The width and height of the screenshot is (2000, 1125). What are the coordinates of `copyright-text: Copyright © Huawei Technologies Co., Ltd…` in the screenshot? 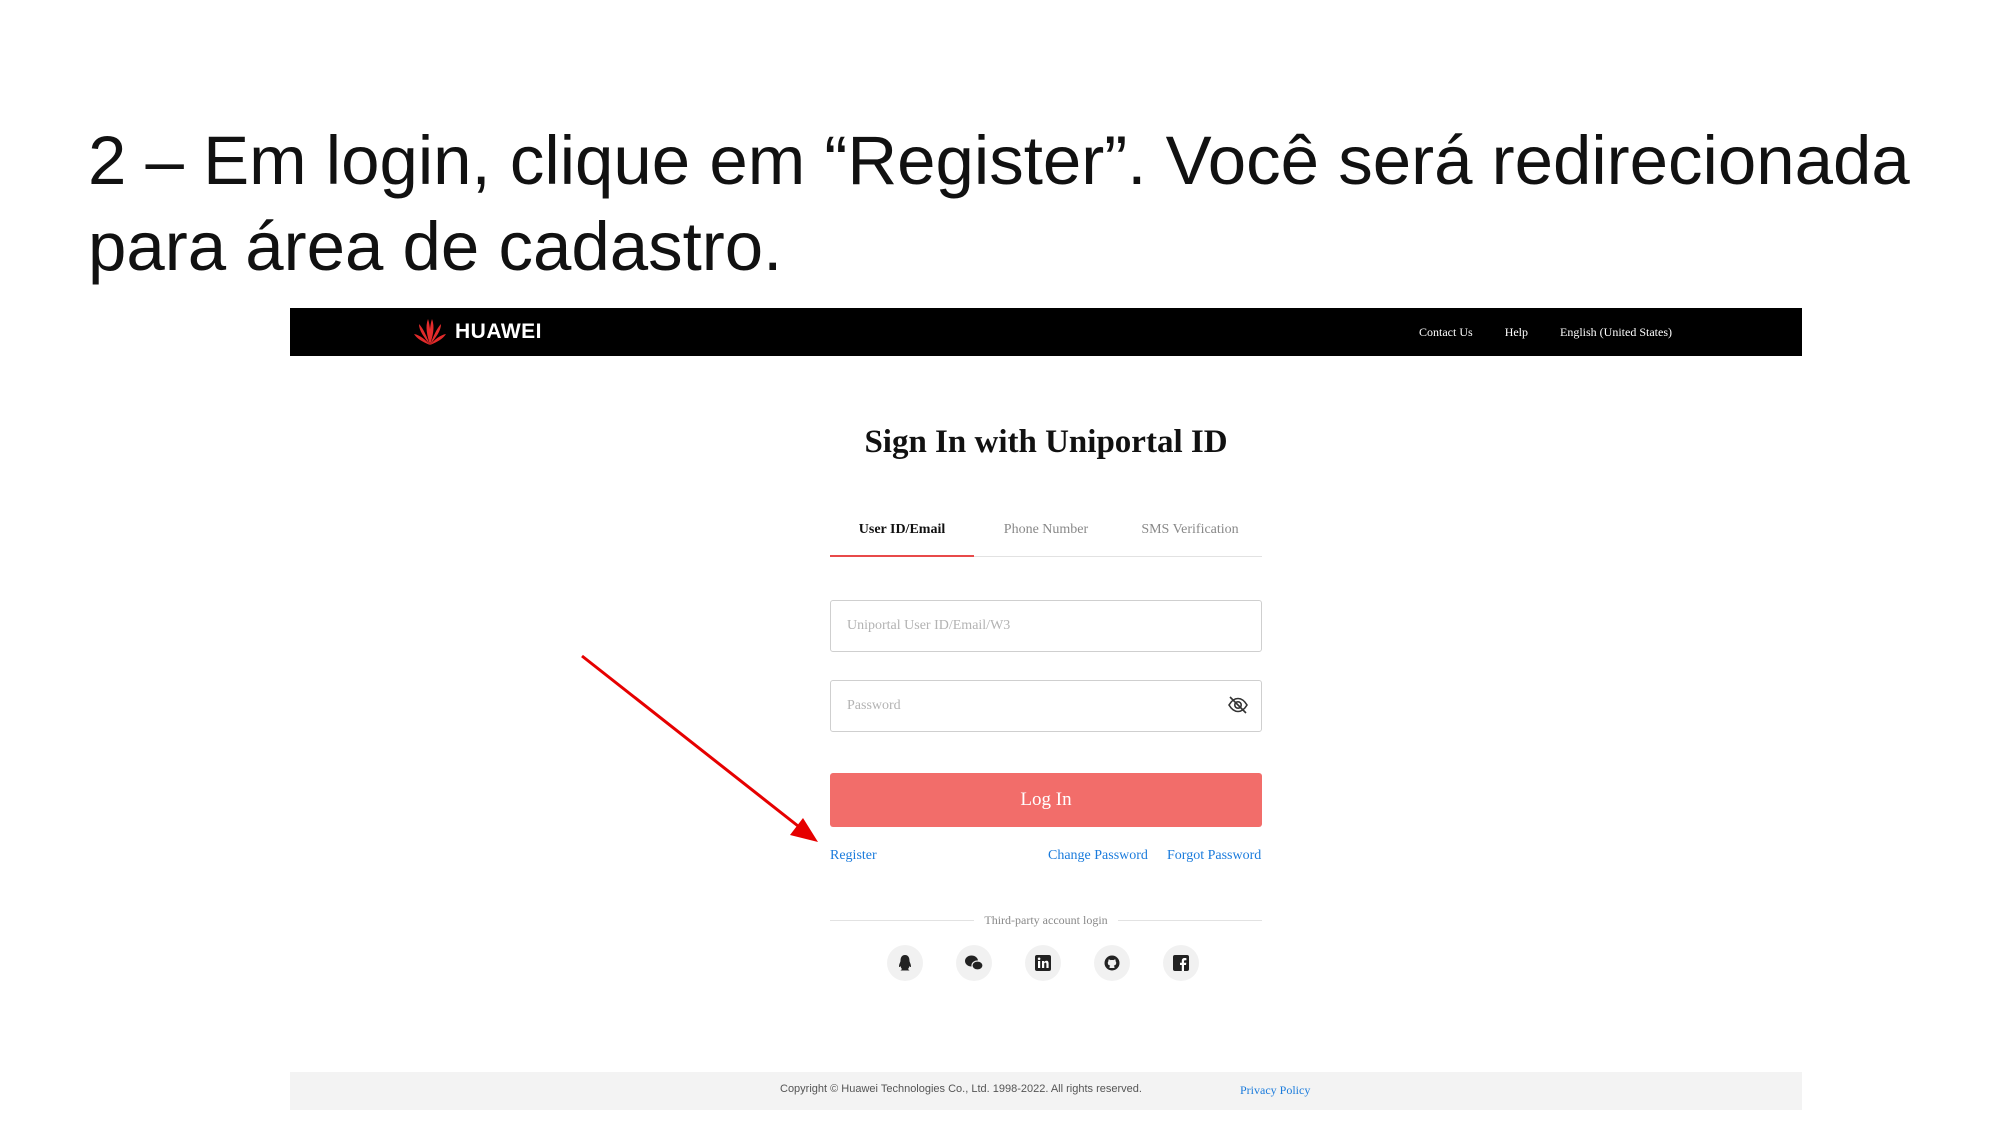 It's located at (961, 1089).